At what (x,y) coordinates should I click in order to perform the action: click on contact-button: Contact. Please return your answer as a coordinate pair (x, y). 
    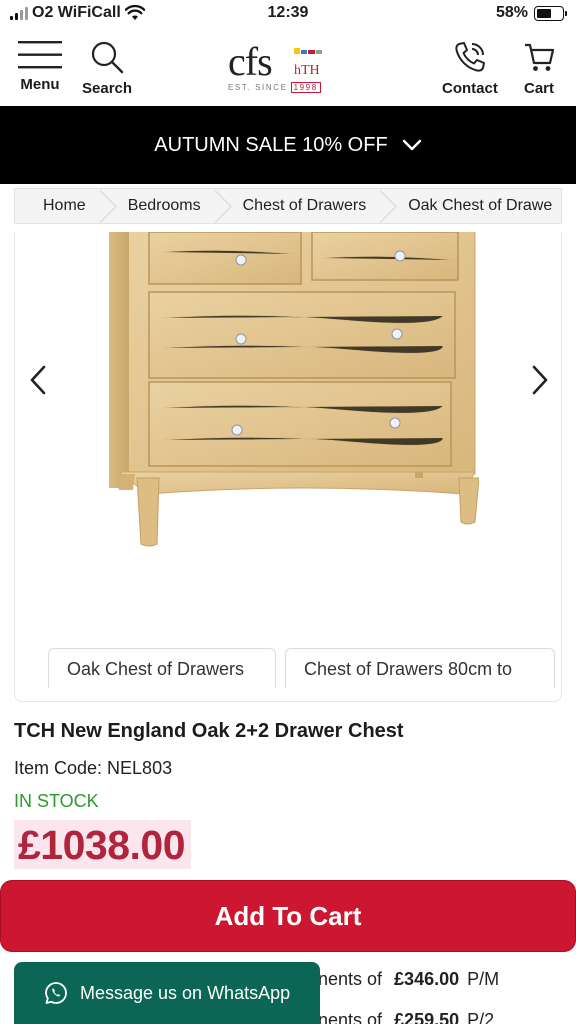
    Looking at the image, I should click on (470, 68).